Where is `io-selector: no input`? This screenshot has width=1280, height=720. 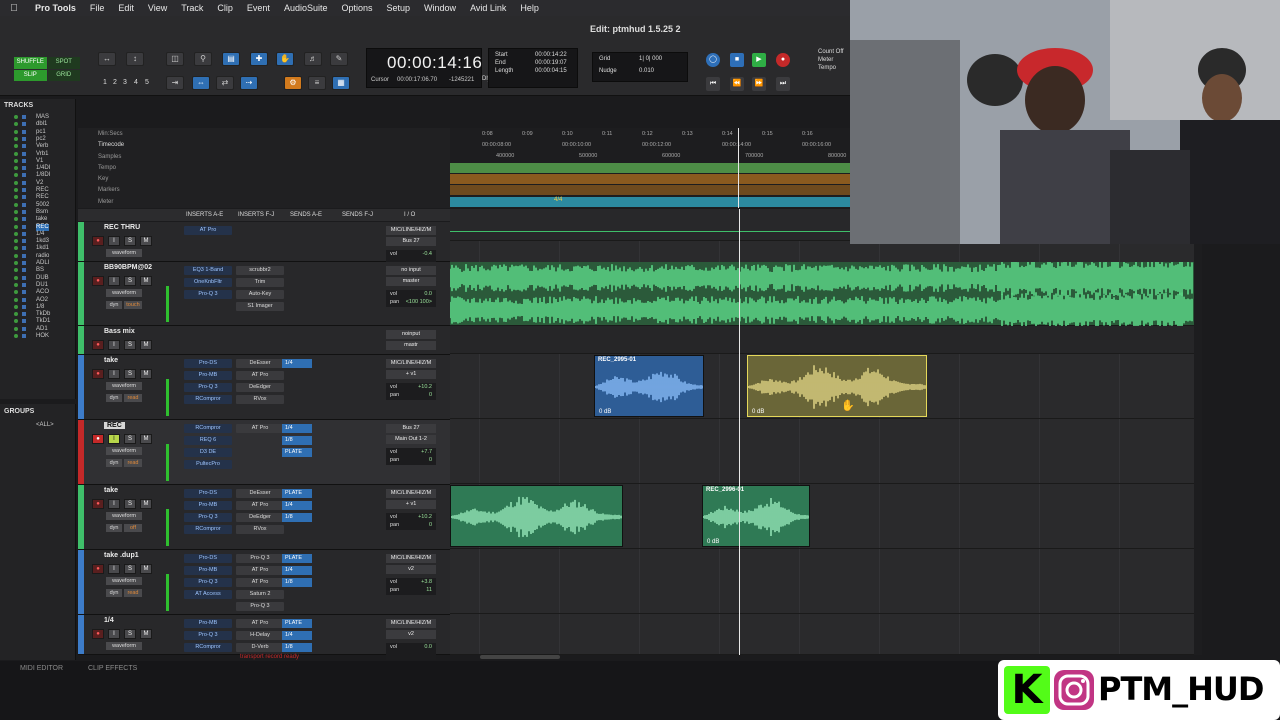
io-selector: no input is located at coordinates (411, 270).